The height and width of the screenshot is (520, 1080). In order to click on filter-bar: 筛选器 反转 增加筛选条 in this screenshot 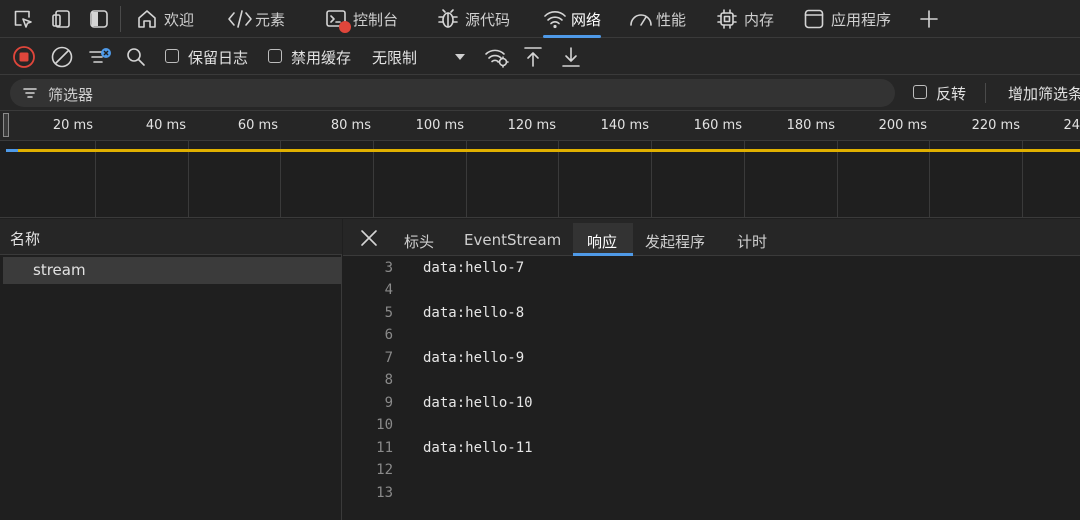, I will do `click(540, 93)`.